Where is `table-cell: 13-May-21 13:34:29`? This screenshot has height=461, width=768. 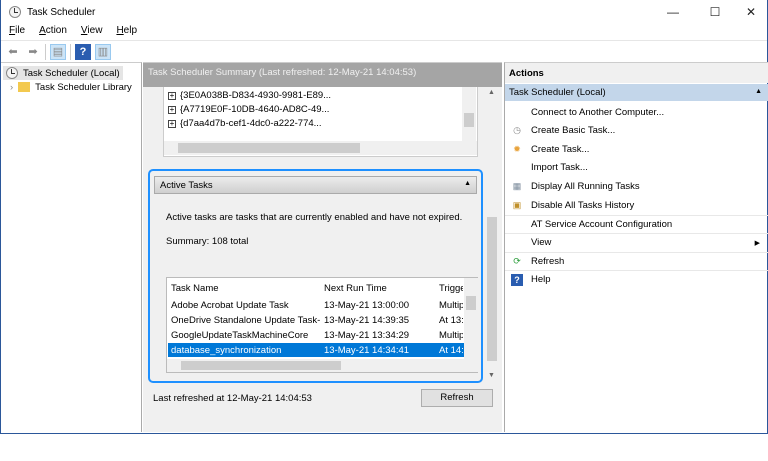
table-cell: 13-May-21 13:34:29 is located at coordinates (367, 335).